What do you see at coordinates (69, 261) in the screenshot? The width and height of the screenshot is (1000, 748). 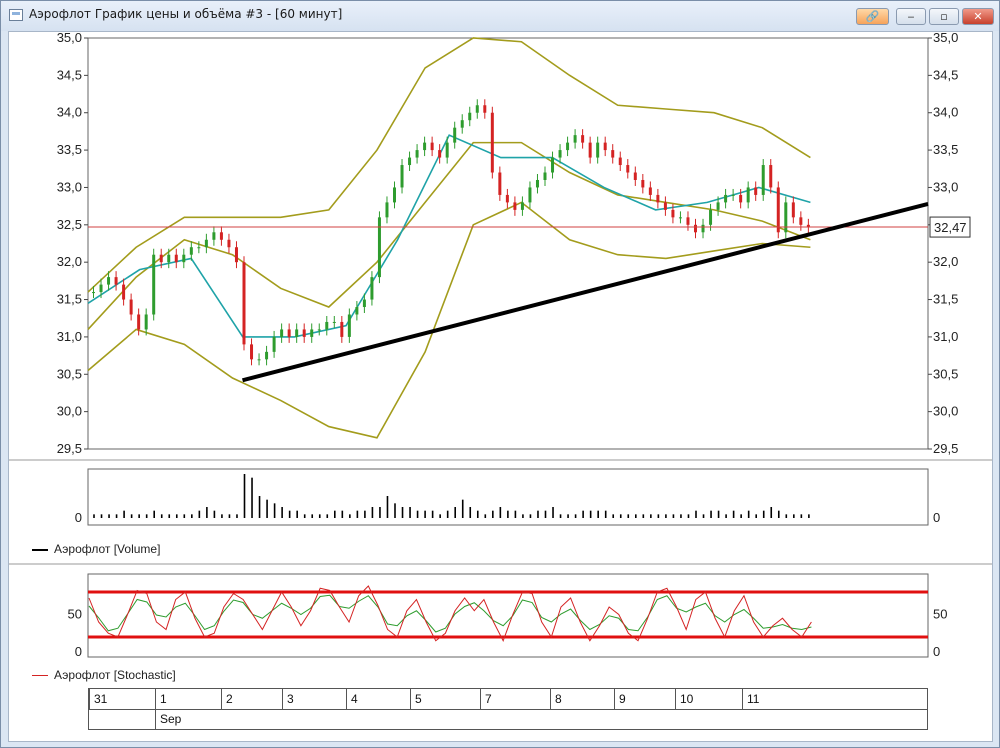 I see `price-tick-label-left: 32,0` at bounding box center [69, 261].